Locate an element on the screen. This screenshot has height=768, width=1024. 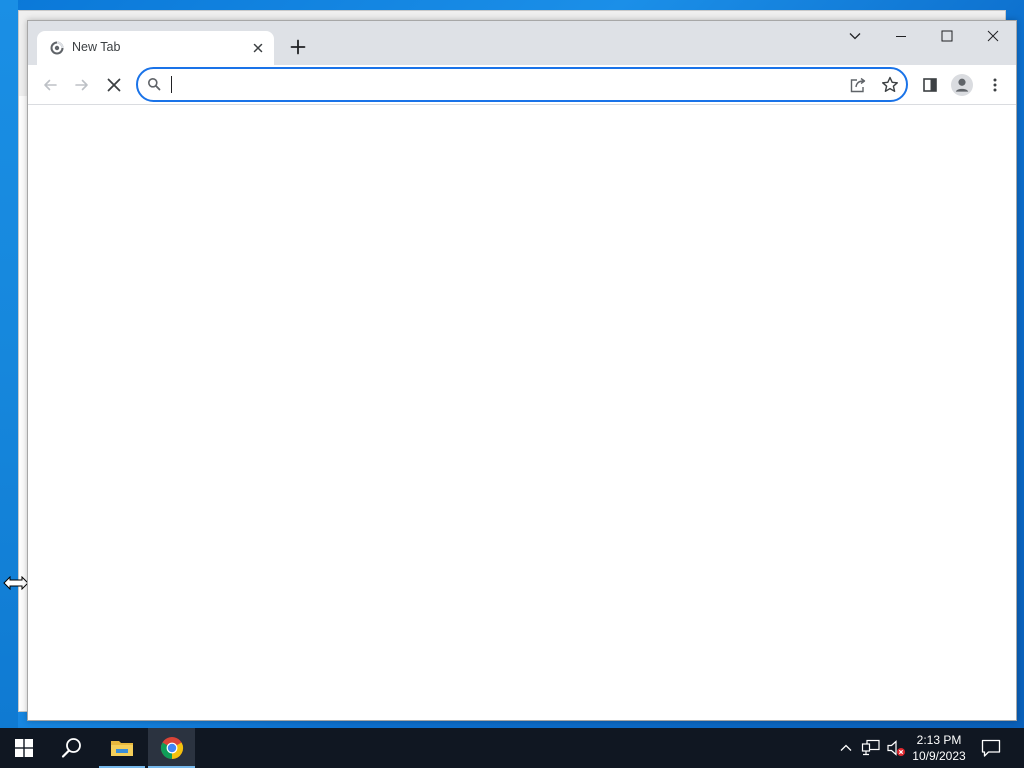
kebab-menu-icon is located at coordinates (995, 85).